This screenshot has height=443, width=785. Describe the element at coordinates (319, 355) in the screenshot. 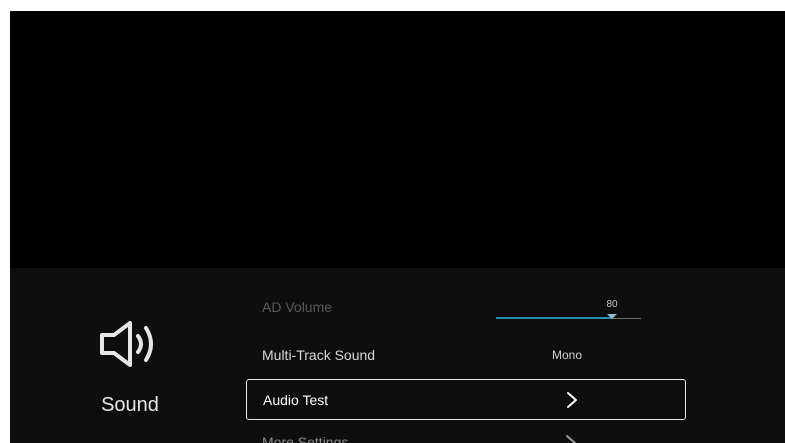

I see `menu-item-label: Multi-Track Sound` at that location.